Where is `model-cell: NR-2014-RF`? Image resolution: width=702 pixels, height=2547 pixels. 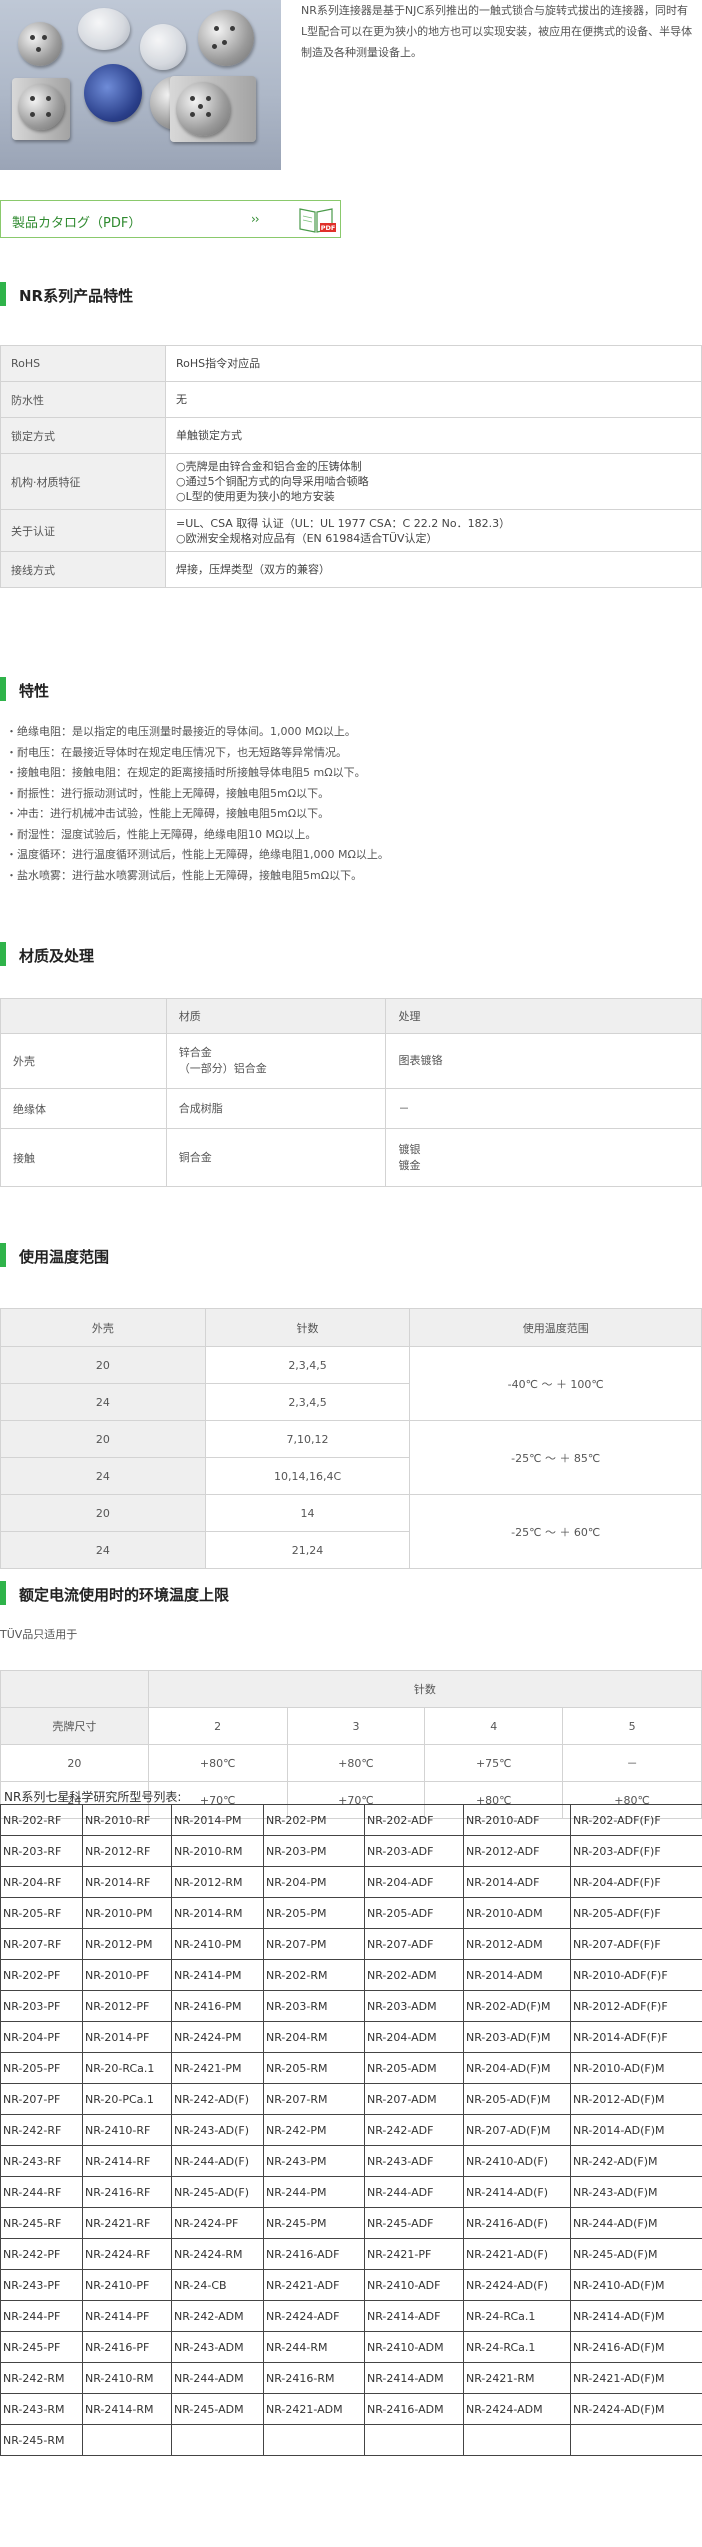
model-cell: NR-2014-RF is located at coordinates (127, 1882).